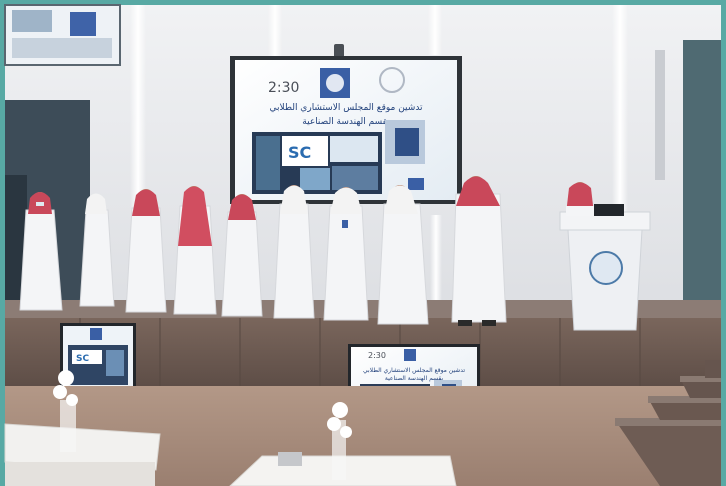 The height and width of the screenshot is (486, 726). I want to click on wall-pillar, so click(660, 115).